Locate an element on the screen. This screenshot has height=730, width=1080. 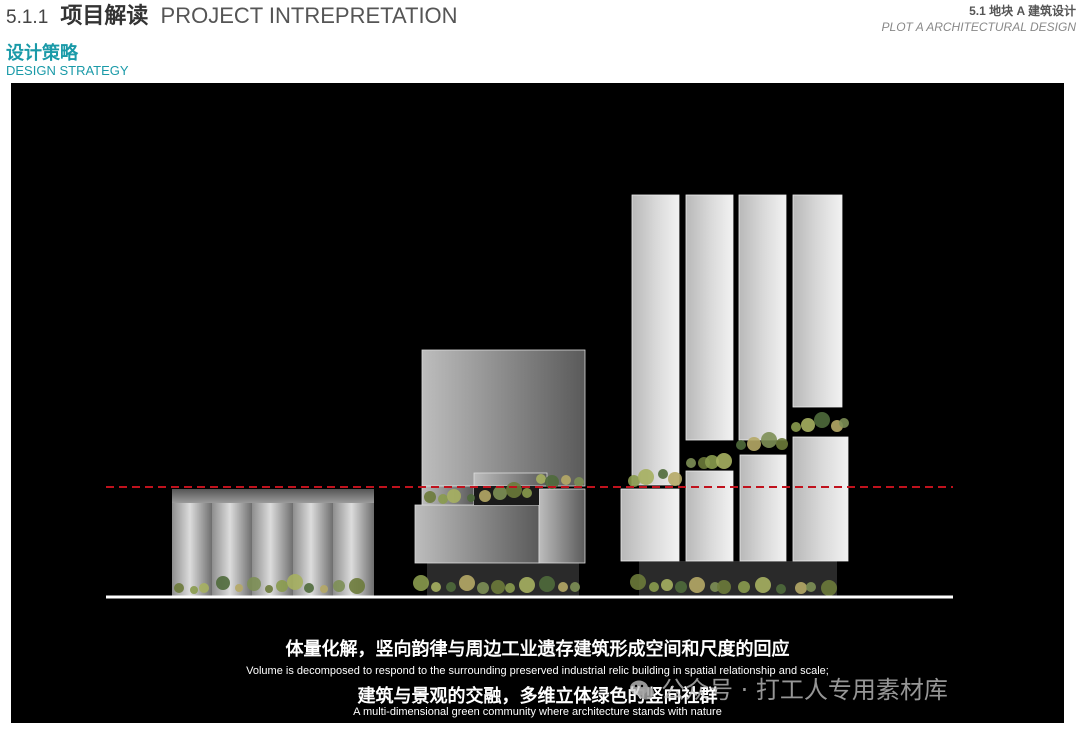
section-title-en: PROJECT INTREPRETATION is located at coordinates (309, 15).